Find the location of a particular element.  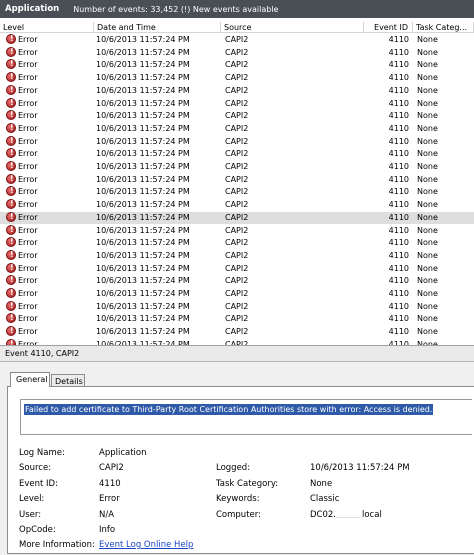

log-title: Application is located at coordinates (32, 9).